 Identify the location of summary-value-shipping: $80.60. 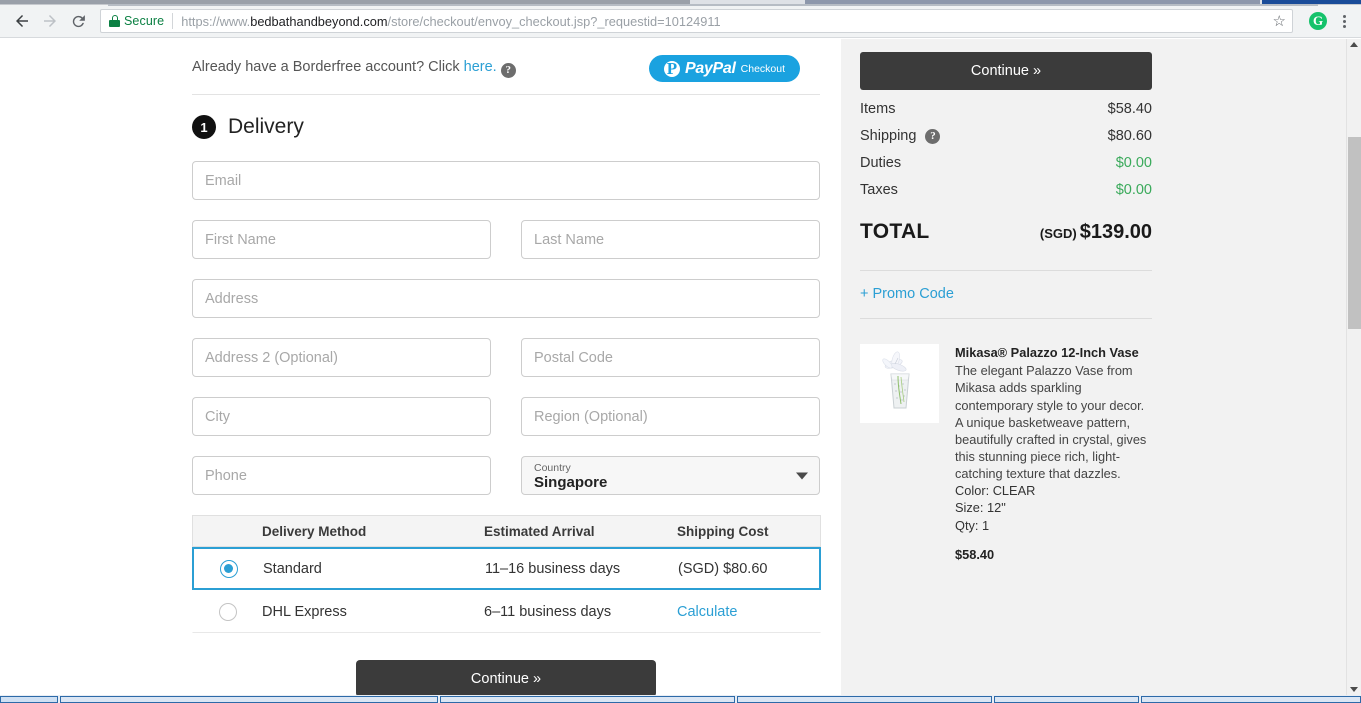
(1129, 136).